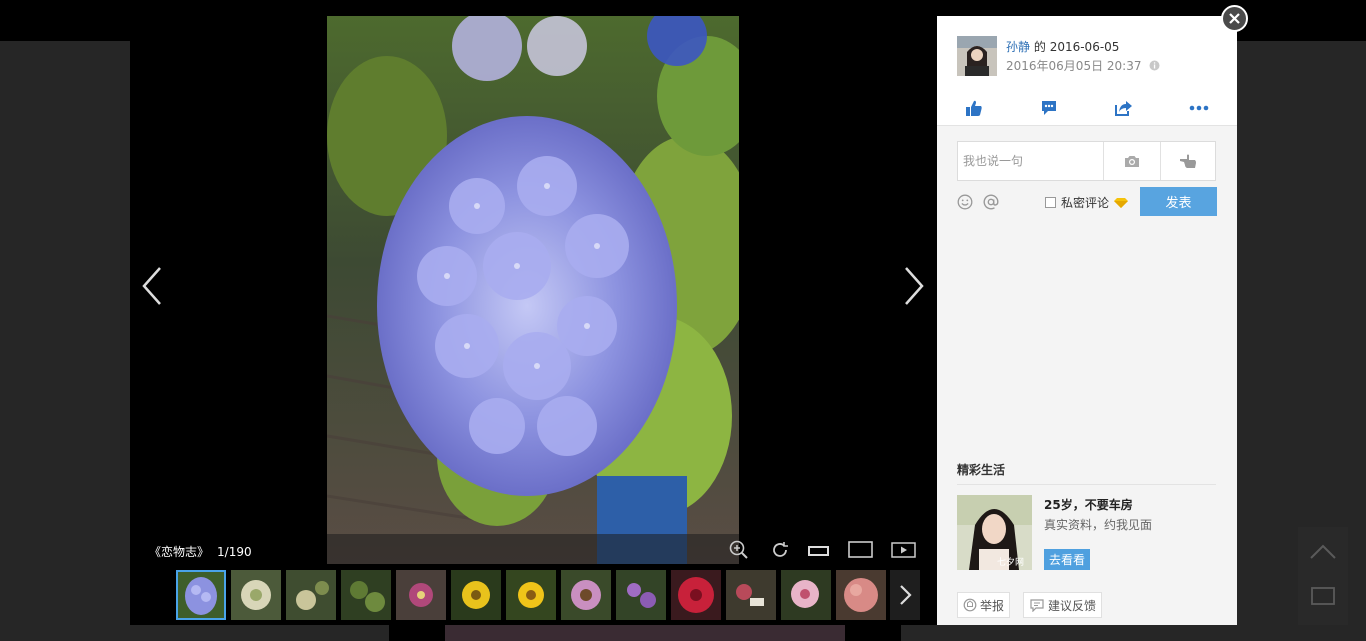 Image resolution: width=1366 pixels, height=641 pixels. I want to click on info-icon, so click(1154, 65).